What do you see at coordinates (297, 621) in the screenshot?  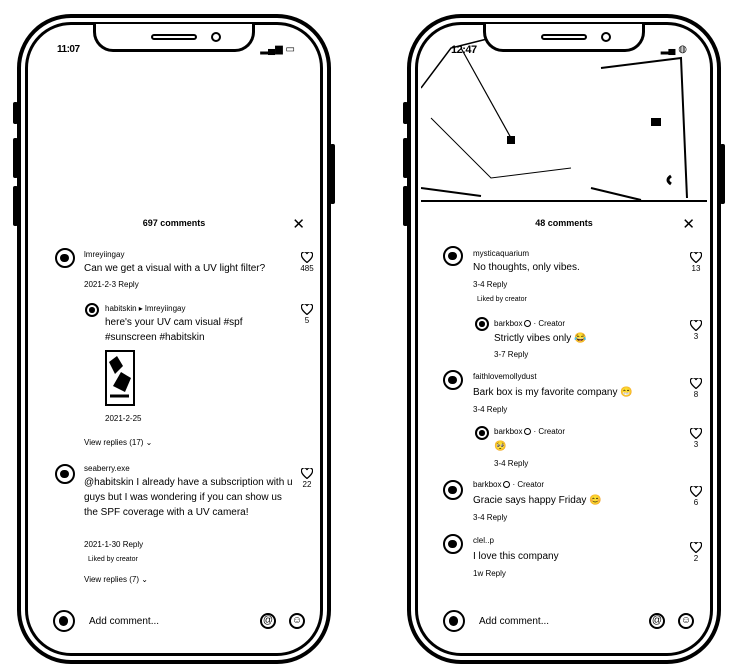 I see `emoji-icon: ☺` at bounding box center [297, 621].